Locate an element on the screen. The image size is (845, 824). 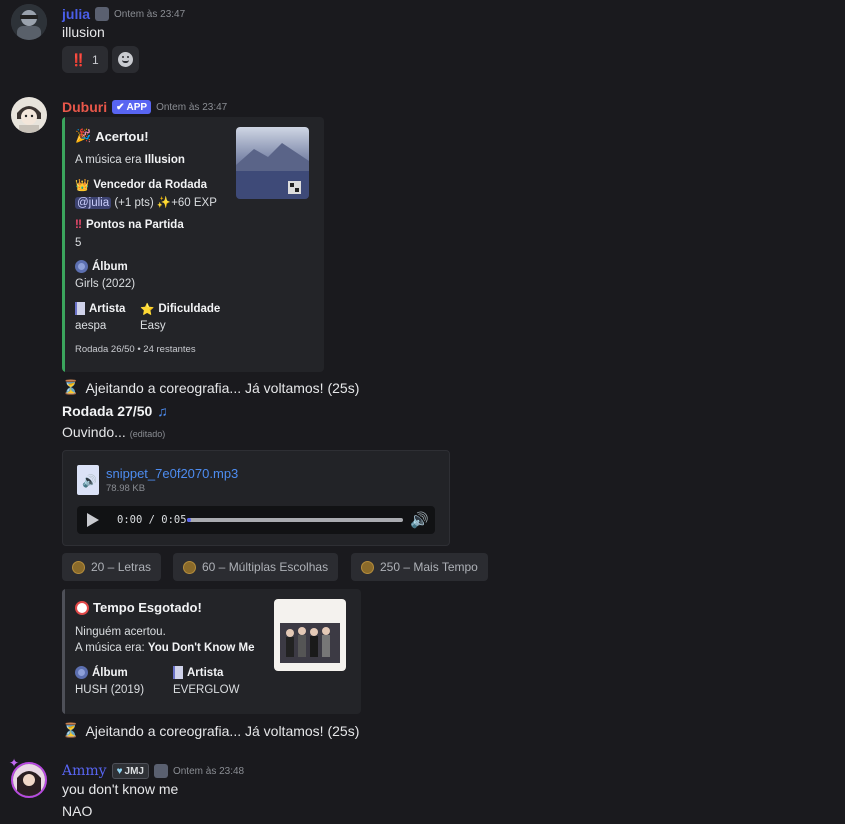
more-time-button: 250 – Mais Tempo is located at coordinates (419, 567).